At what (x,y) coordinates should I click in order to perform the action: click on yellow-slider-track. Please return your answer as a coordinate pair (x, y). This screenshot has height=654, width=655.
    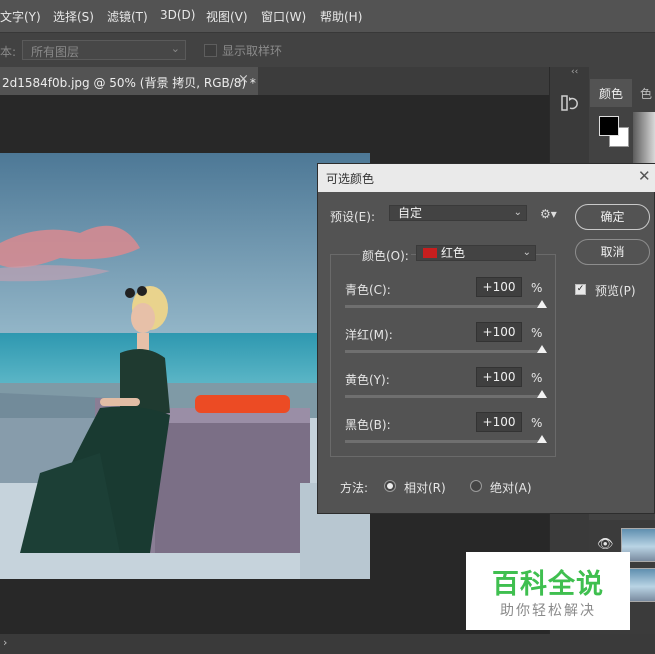
    Looking at the image, I should click on (443, 396).